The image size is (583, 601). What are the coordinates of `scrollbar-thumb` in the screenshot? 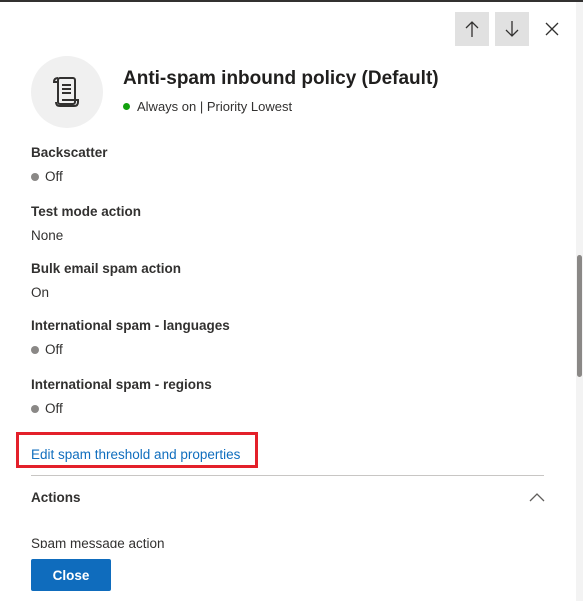 It's located at (579, 316).